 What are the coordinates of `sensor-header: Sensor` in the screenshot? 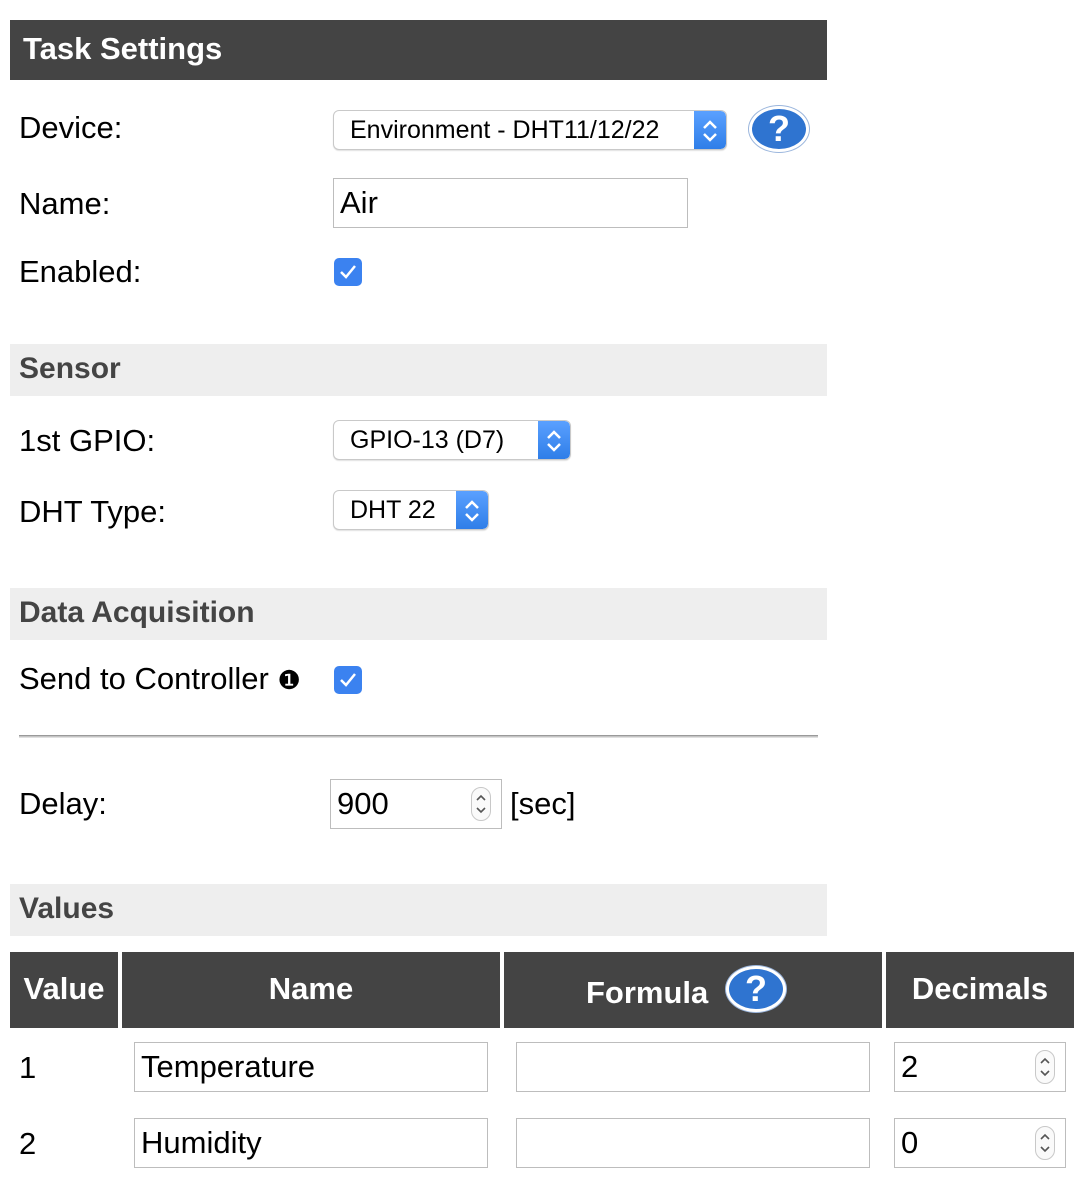 It's located at (418, 370).